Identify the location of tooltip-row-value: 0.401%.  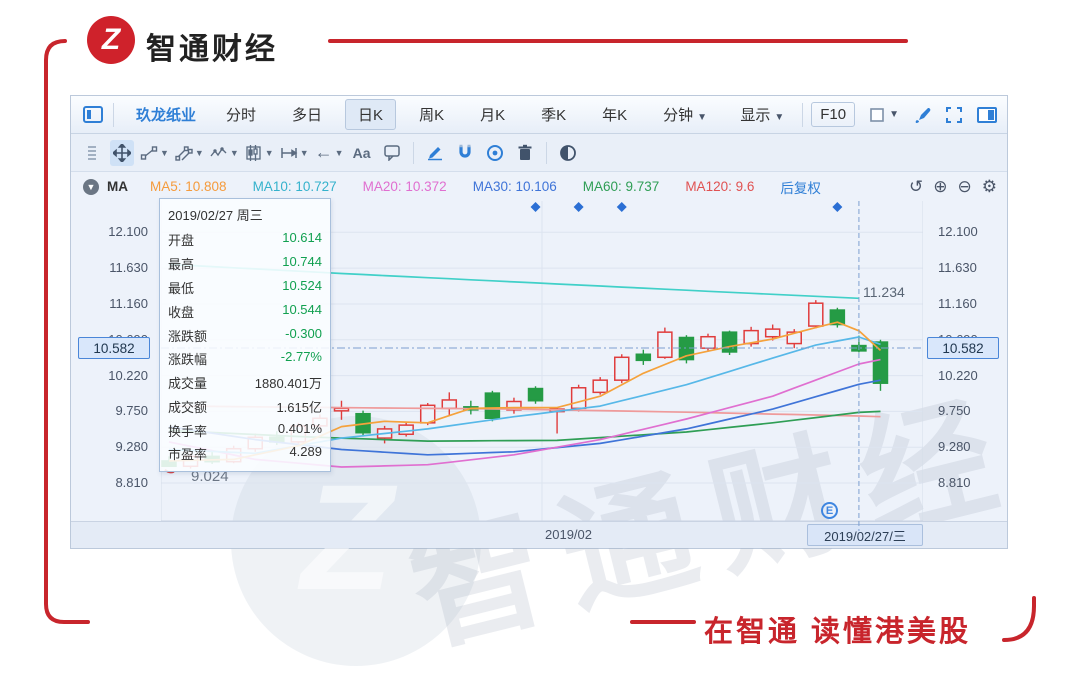
(299, 428).